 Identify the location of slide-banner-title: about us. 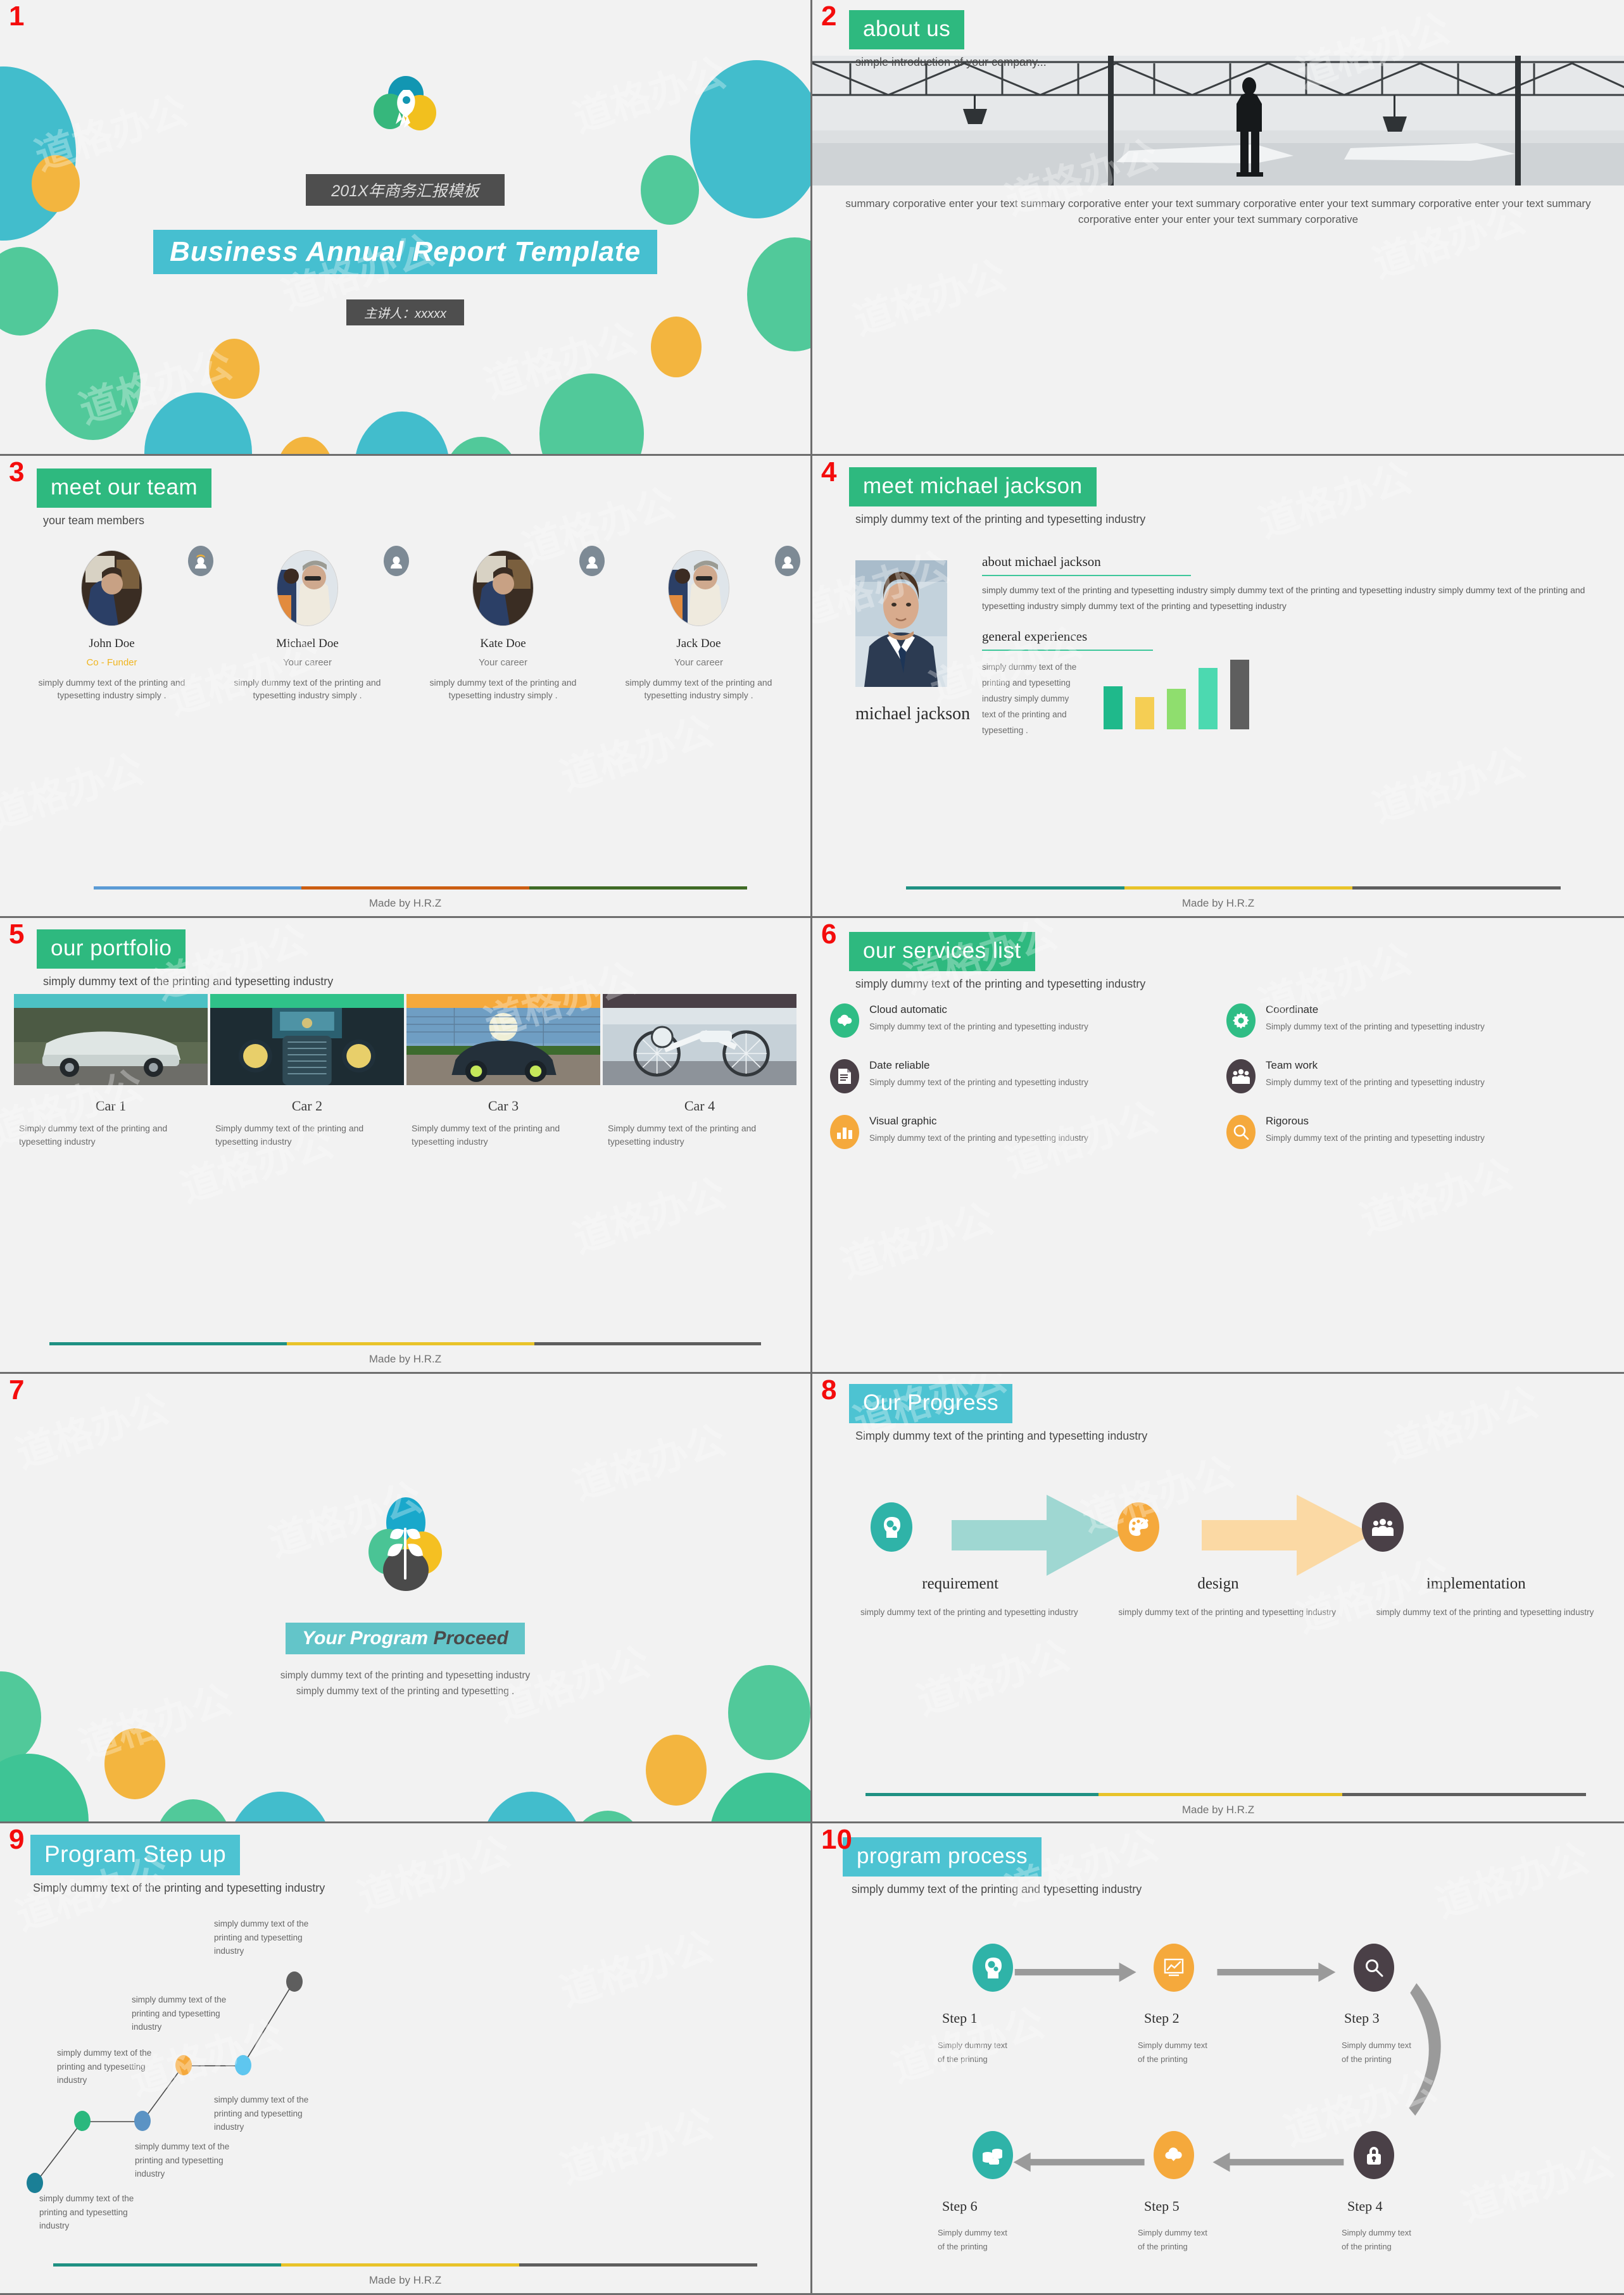
(907, 29).